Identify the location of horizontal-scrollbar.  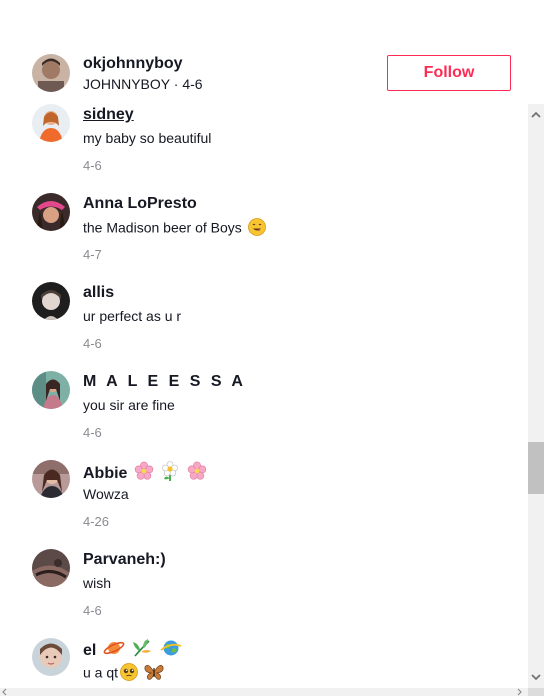
(264, 692).